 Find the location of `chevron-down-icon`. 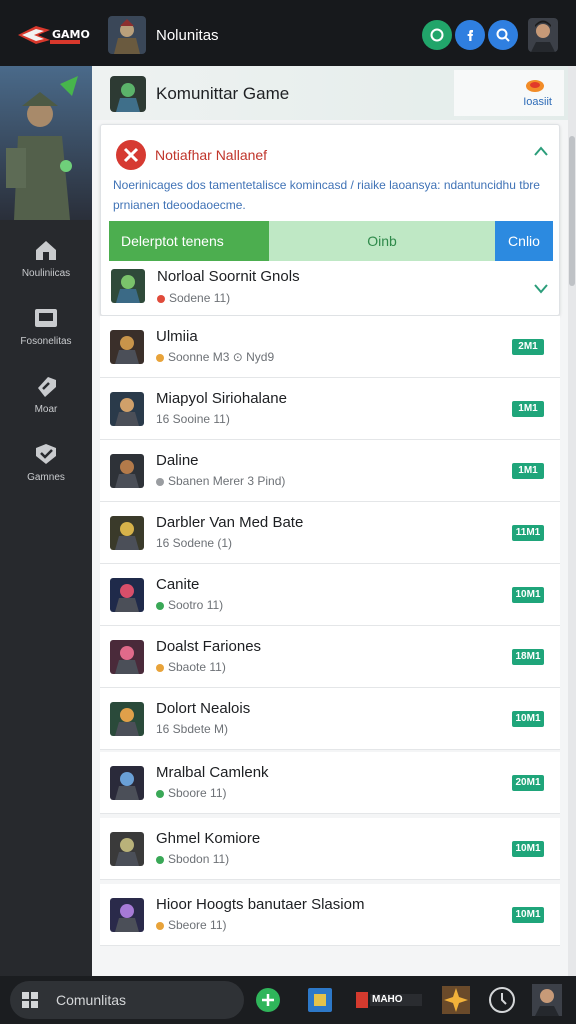

chevron-down-icon is located at coordinates (541, 289).